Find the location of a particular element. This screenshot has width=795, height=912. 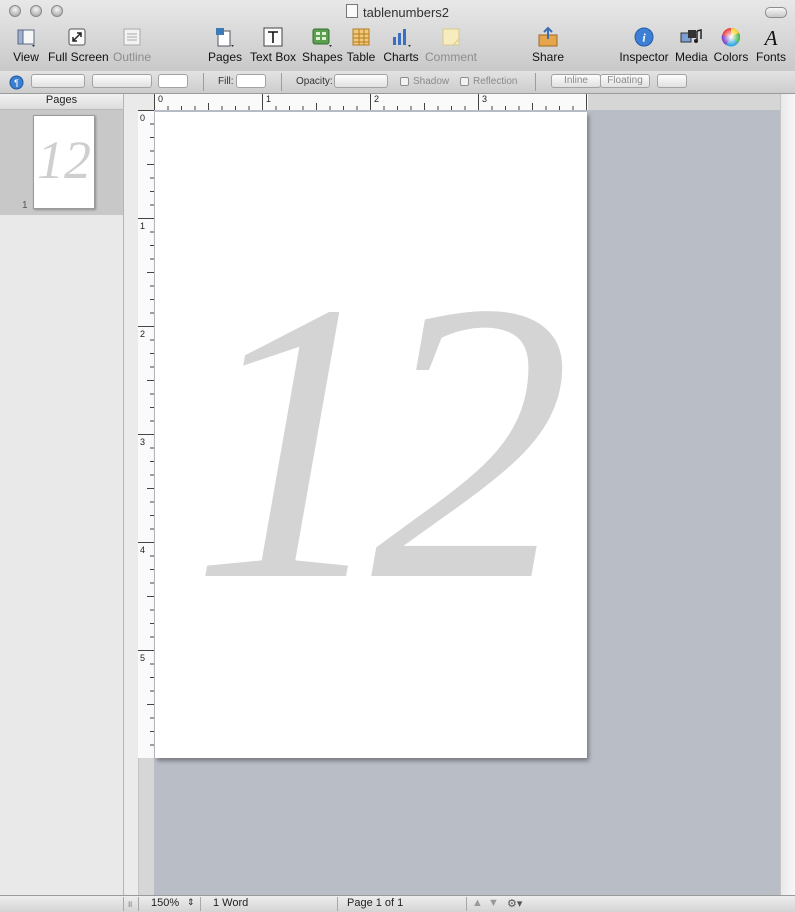

share-icon is located at coordinates (548, 36).